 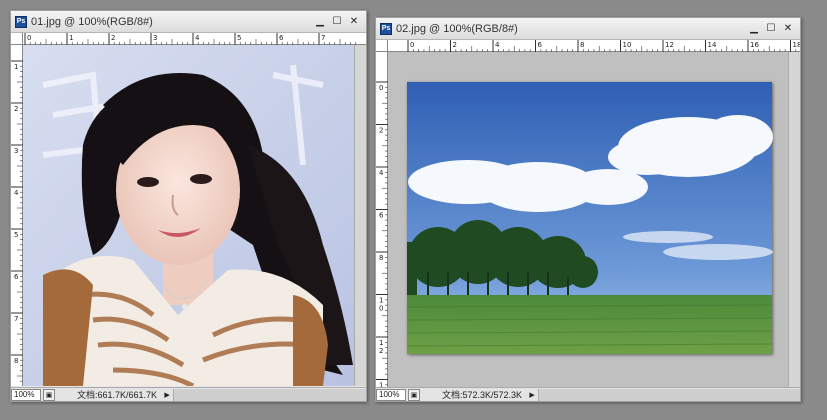 What do you see at coordinates (482, 395) in the screenshot?
I see `document-size-info: 文档:572.3K/572.3K` at bounding box center [482, 395].